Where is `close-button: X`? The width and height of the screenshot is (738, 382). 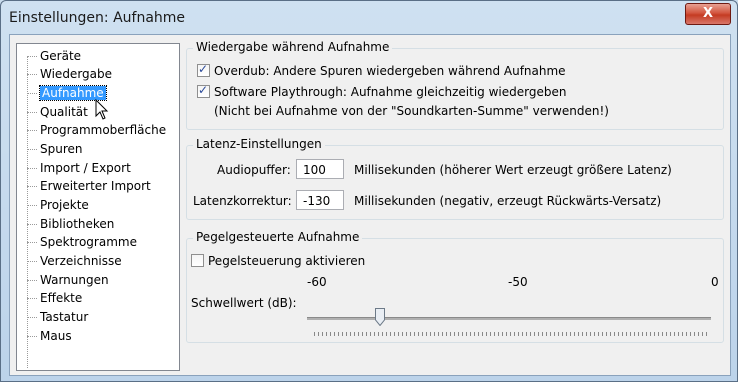 close-button: X is located at coordinates (708, 14).